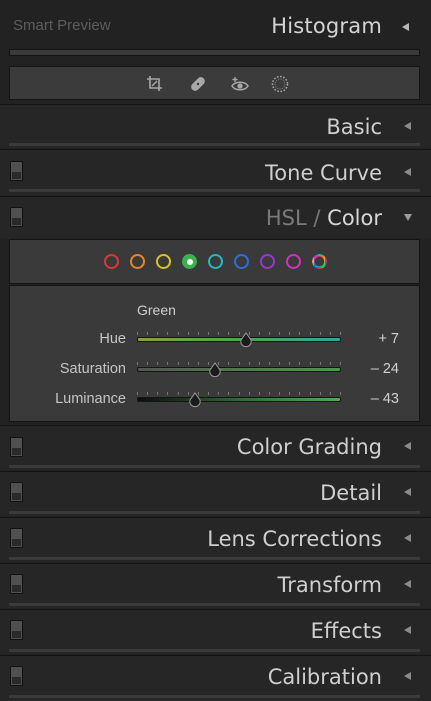  Describe the element at coordinates (215, 493) in the screenshot. I see `detail-panel-header: Detail` at that location.